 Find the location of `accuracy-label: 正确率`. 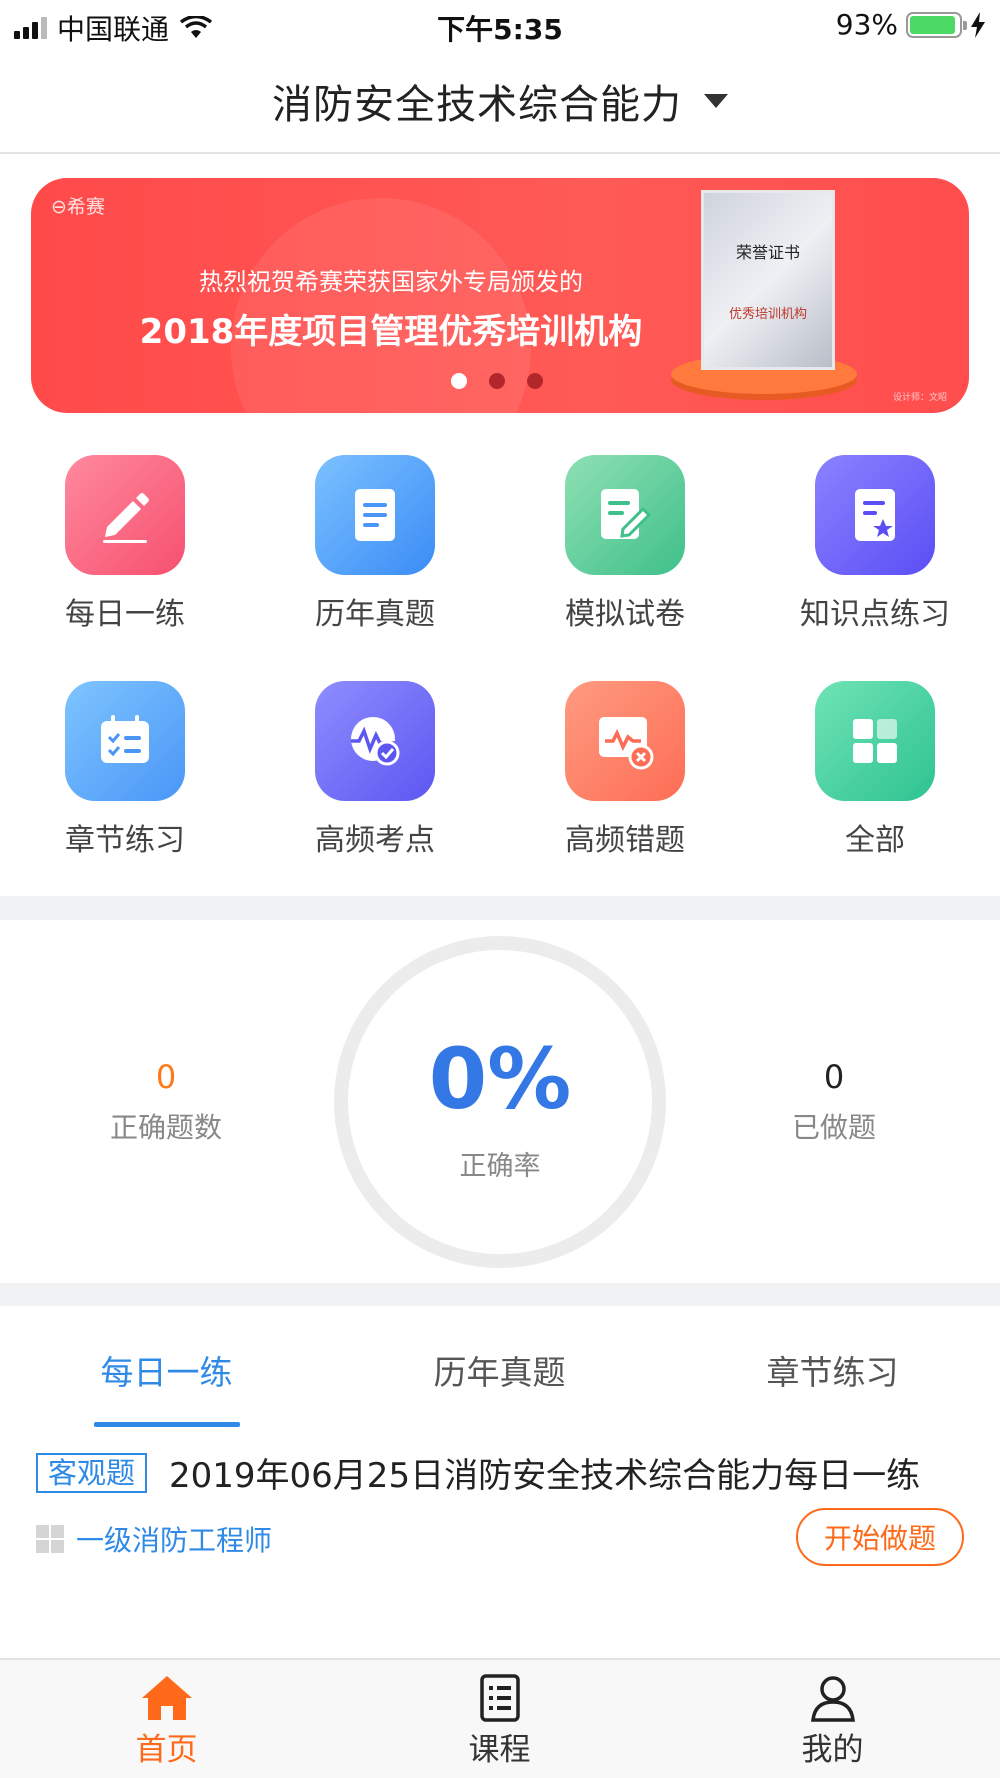

accuracy-label: 正确率 is located at coordinates (500, 1166).